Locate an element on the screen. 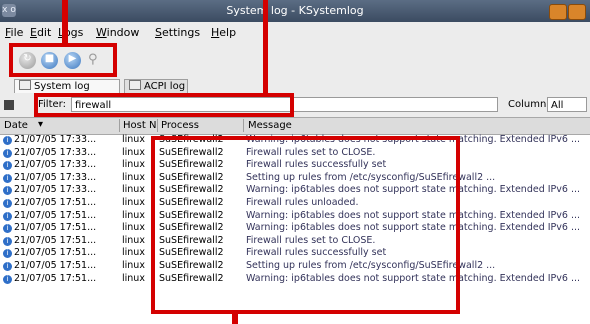 The image size is (590, 324). filter-bar: Filter: firewall Column: All is located at coordinates (295, 105).